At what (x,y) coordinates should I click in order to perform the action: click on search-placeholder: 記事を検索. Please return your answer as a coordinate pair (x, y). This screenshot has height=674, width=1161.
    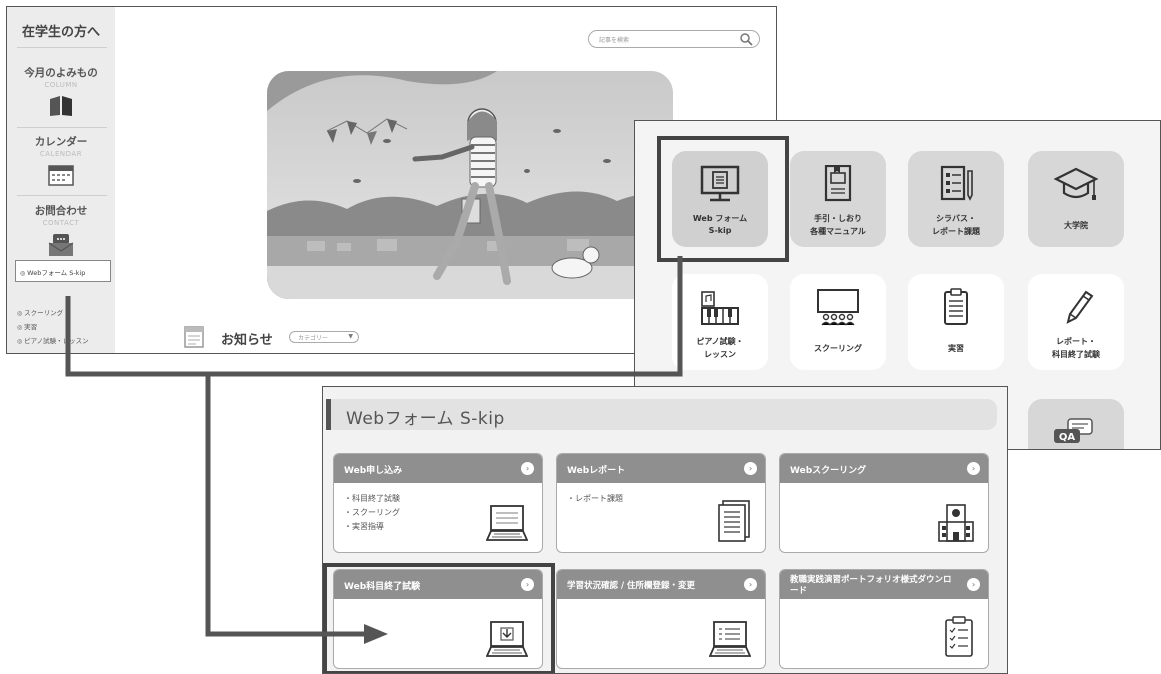
    Looking at the image, I should click on (614, 40).